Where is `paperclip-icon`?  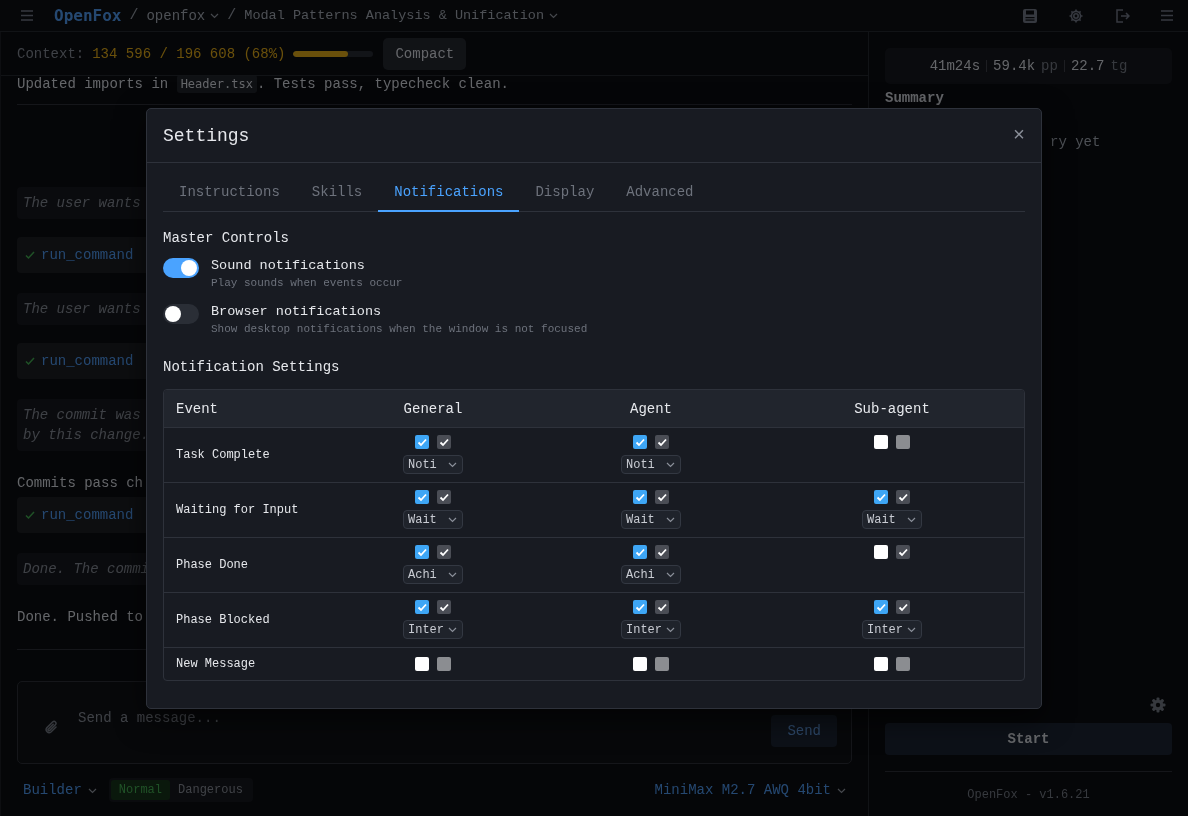
paperclip-icon is located at coordinates (52, 728).